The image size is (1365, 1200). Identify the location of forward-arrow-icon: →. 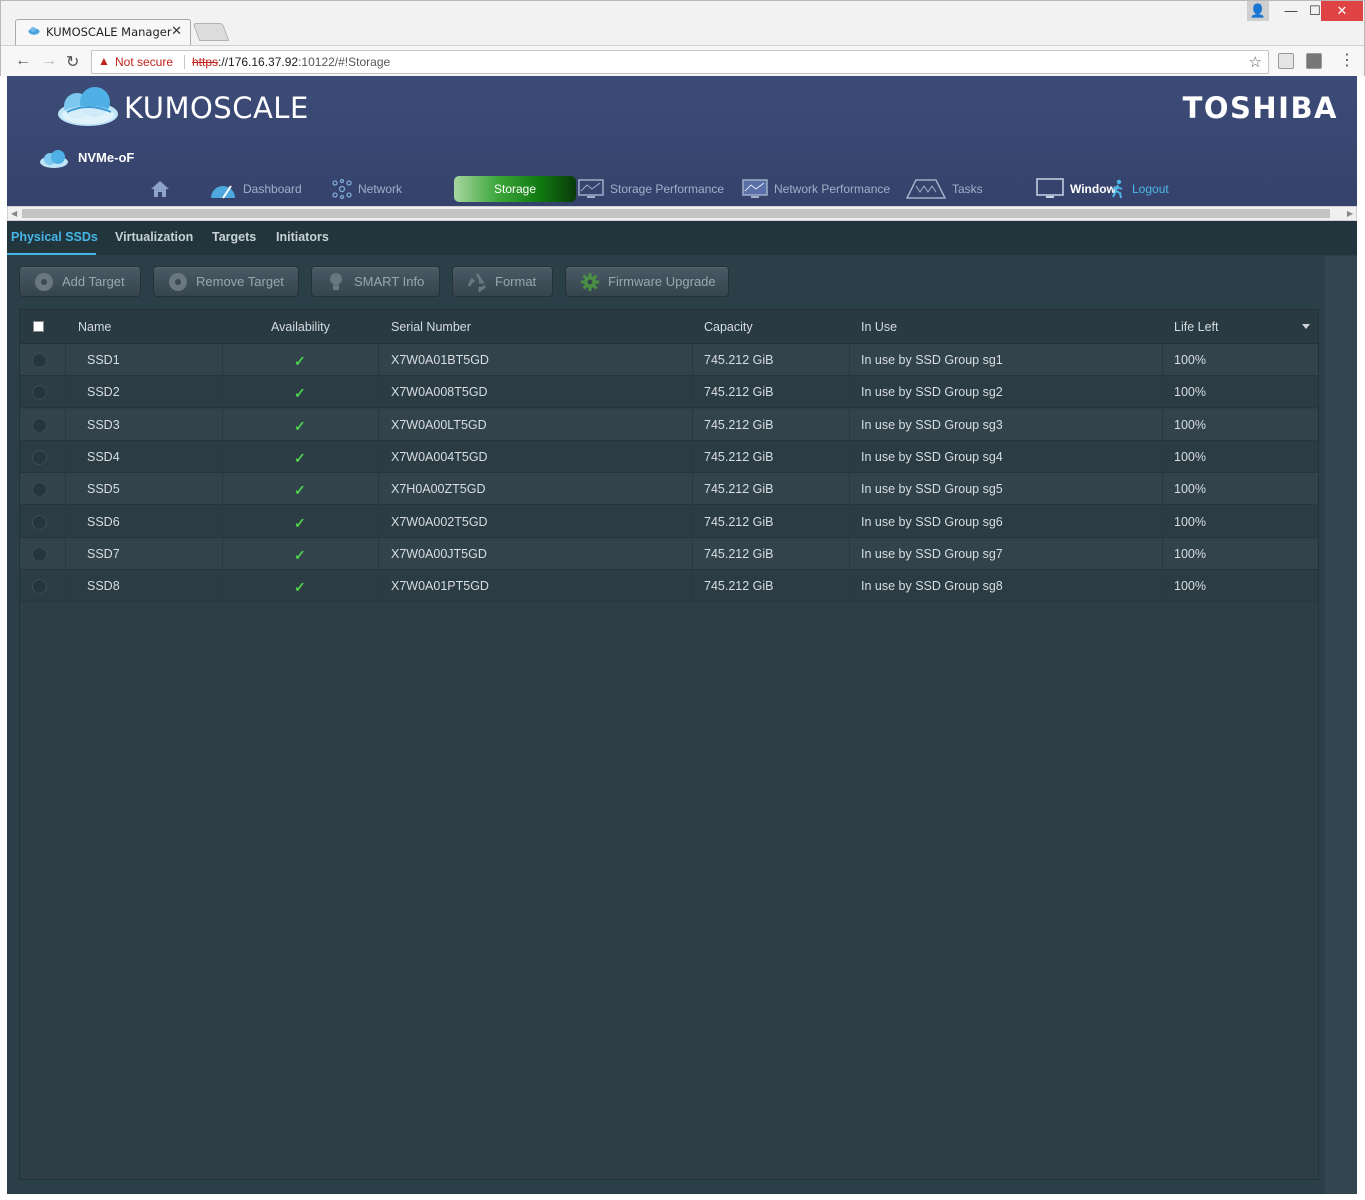
(49, 61).